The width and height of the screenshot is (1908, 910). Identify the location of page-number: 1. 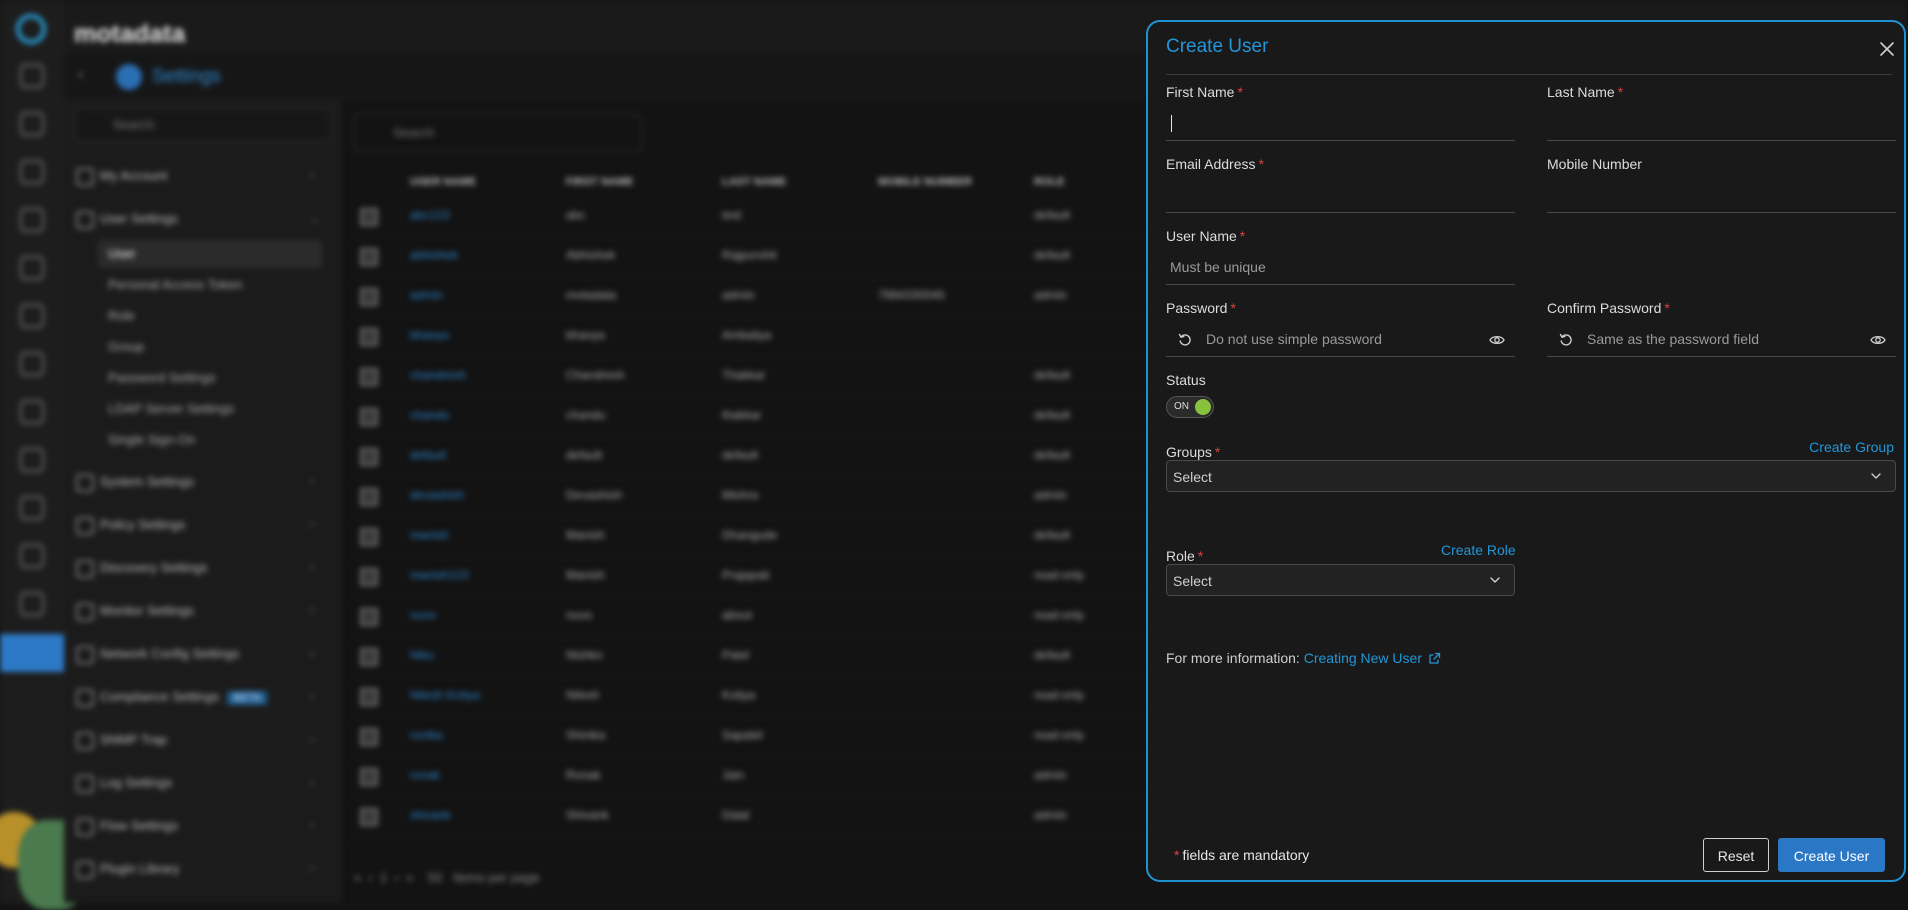
(383, 877).